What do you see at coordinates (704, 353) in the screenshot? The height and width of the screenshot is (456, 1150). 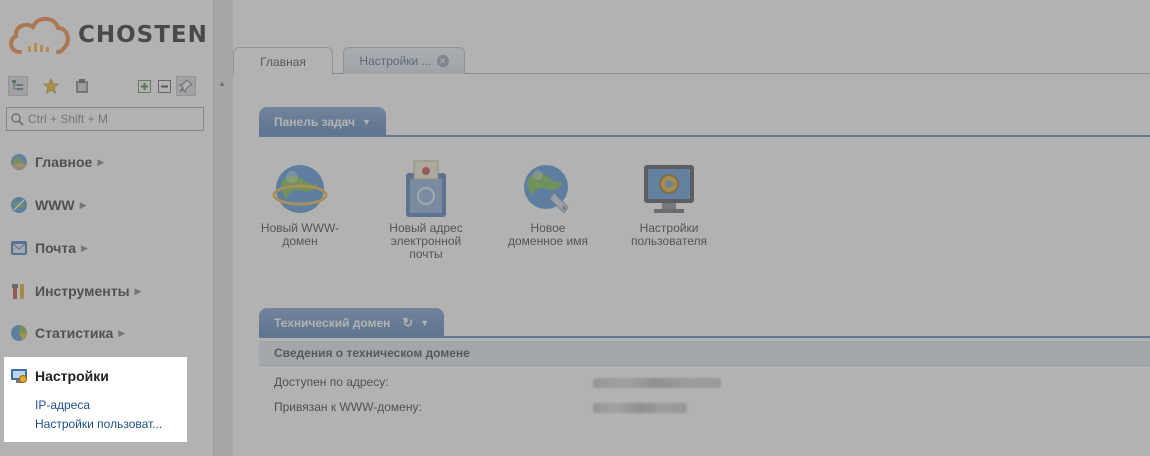 I see `section-header: Сведения о техническом домене` at bounding box center [704, 353].